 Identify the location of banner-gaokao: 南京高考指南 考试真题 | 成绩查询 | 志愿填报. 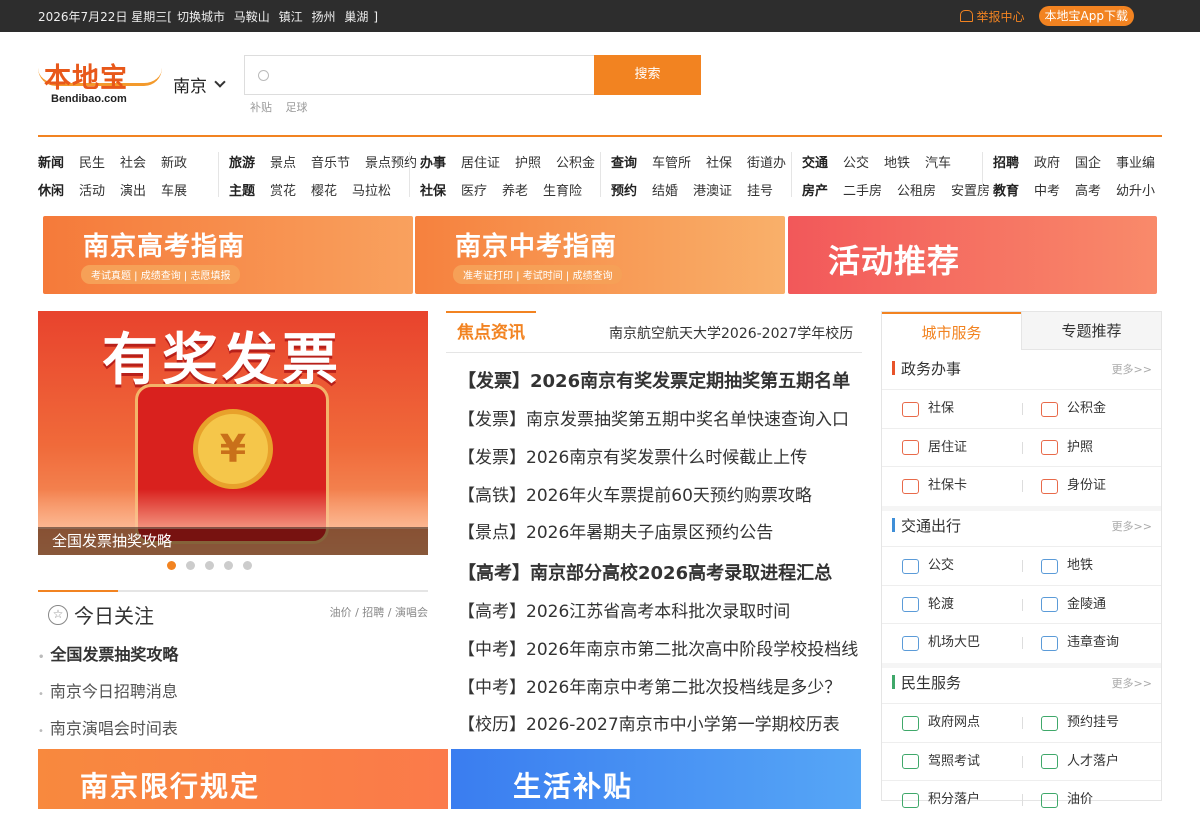
(228, 255).